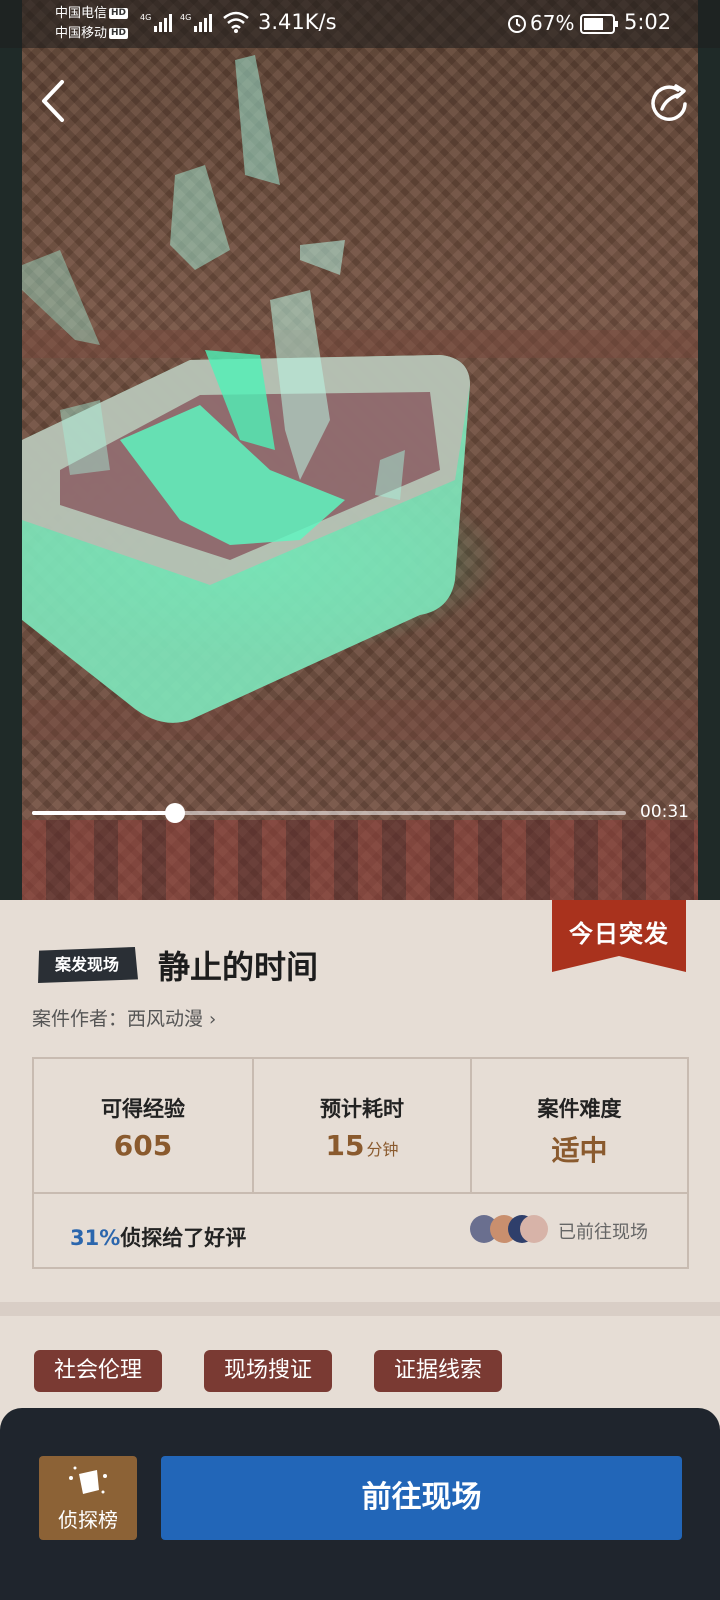  What do you see at coordinates (362, 1145) in the screenshot?
I see `stat-value: 15 分钟` at bounding box center [362, 1145].